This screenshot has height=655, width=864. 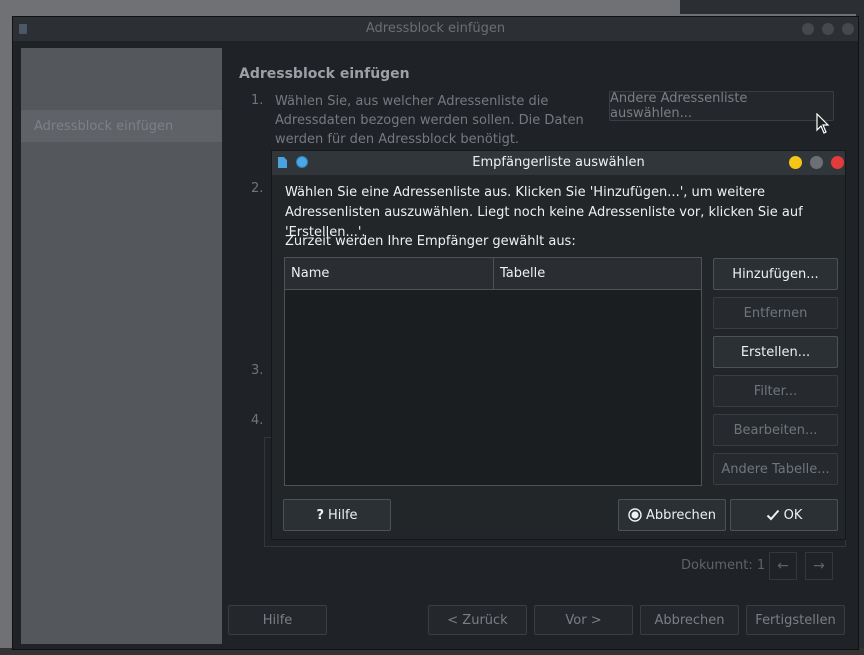 What do you see at coordinates (583, 620) in the screenshot?
I see `wizard-next-button: Vor >` at bounding box center [583, 620].